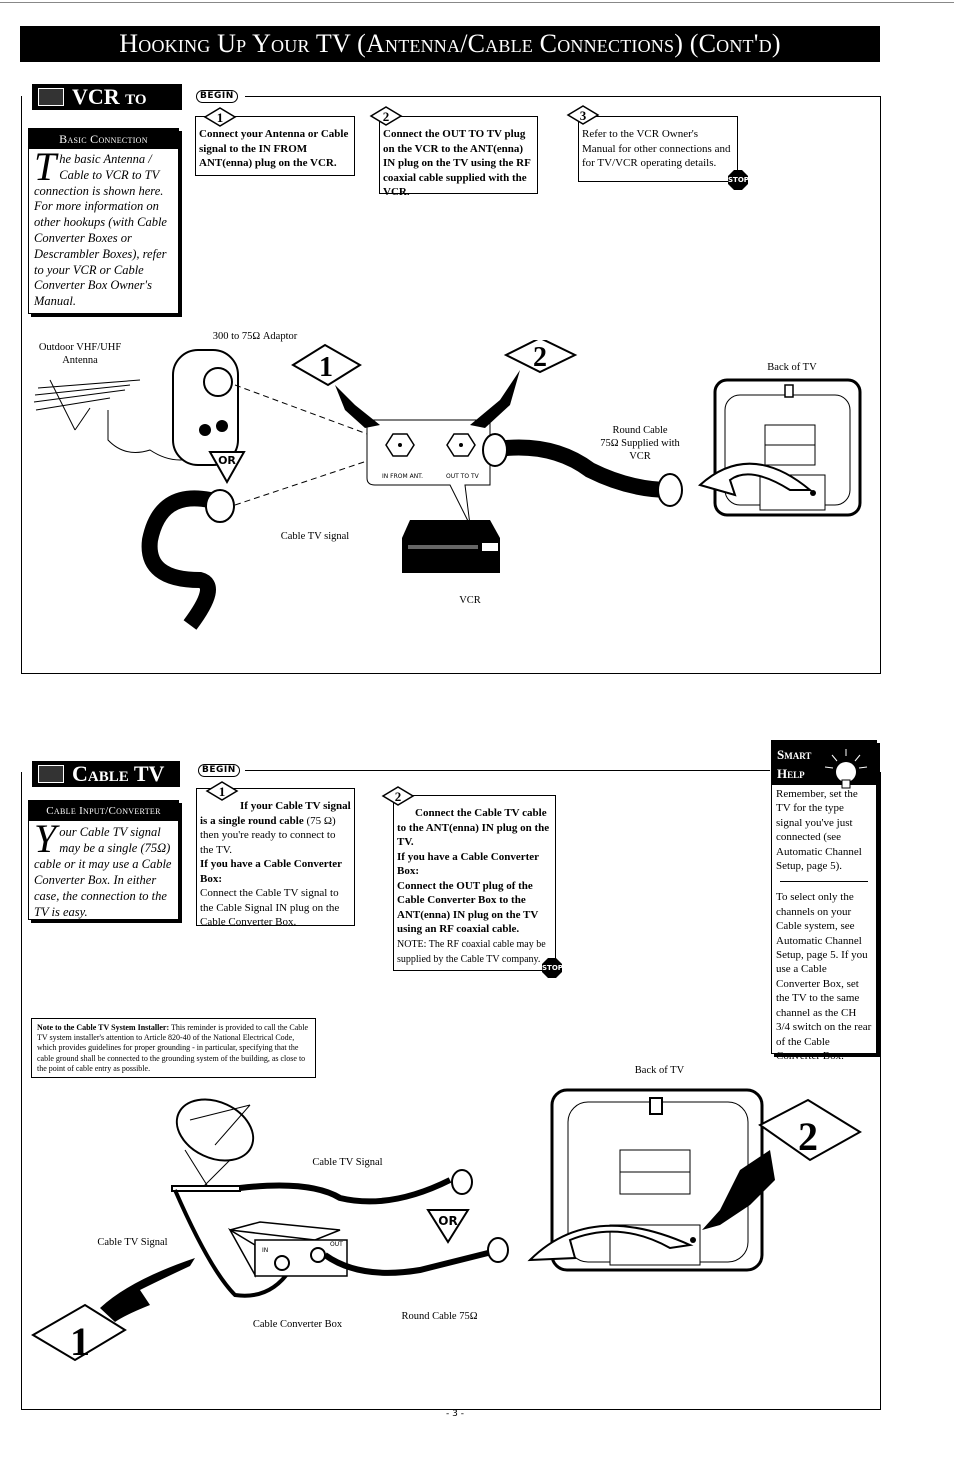  I want to click on vcr-icon, so click(51, 97).